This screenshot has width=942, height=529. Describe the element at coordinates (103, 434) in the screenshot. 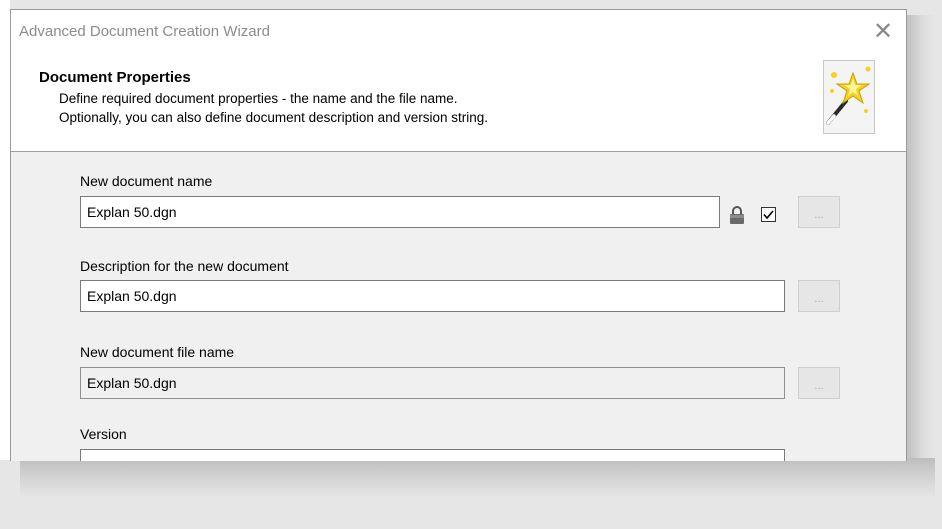

I see `version-label: Version` at that location.